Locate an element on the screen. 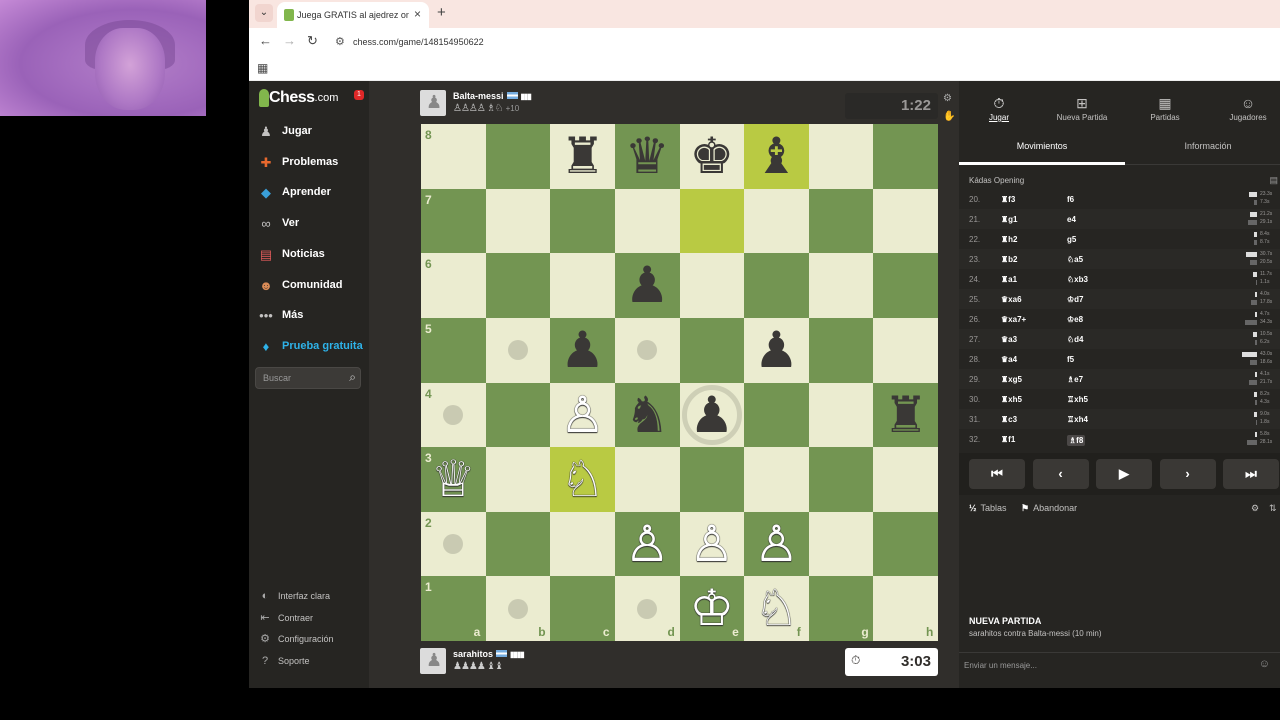  white-move: ♛a3 is located at coordinates (1009, 339).